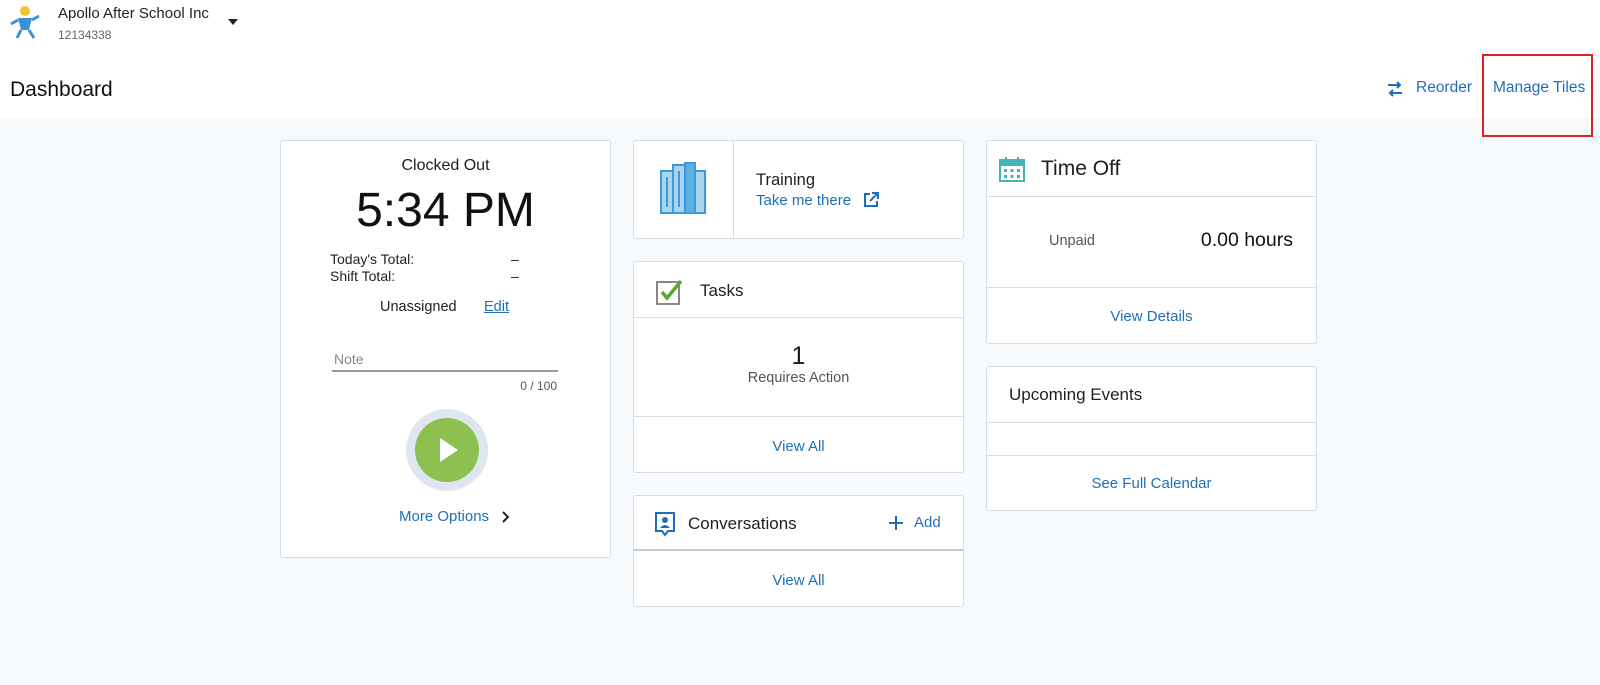 This screenshot has width=1600, height=685. I want to click on conversation-icon, so click(665, 524).